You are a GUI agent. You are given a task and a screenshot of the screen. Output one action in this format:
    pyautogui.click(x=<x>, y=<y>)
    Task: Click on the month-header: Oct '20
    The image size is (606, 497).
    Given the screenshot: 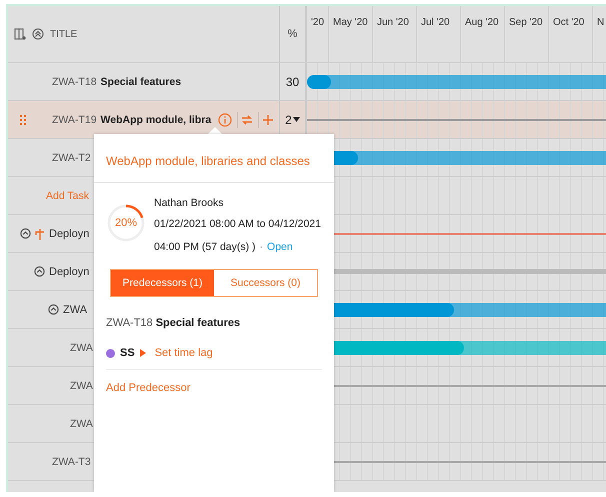 What is the action you would take?
    pyautogui.click(x=568, y=22)
    